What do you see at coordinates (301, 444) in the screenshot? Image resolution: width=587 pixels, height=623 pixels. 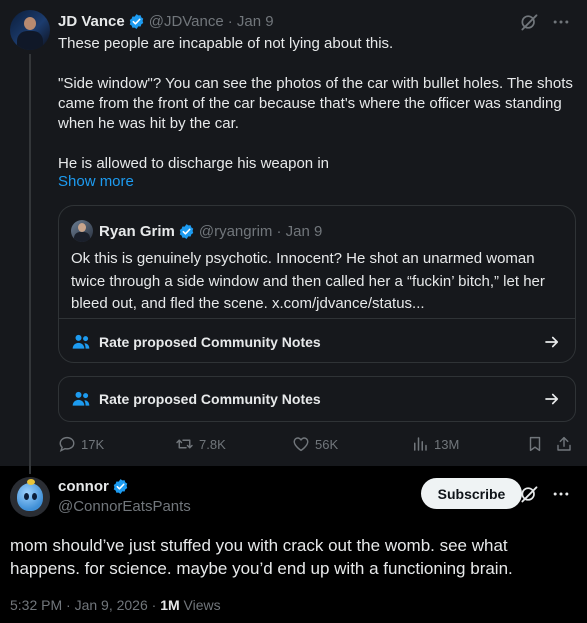 I see `like-icon` at bounding box center [301, 444].